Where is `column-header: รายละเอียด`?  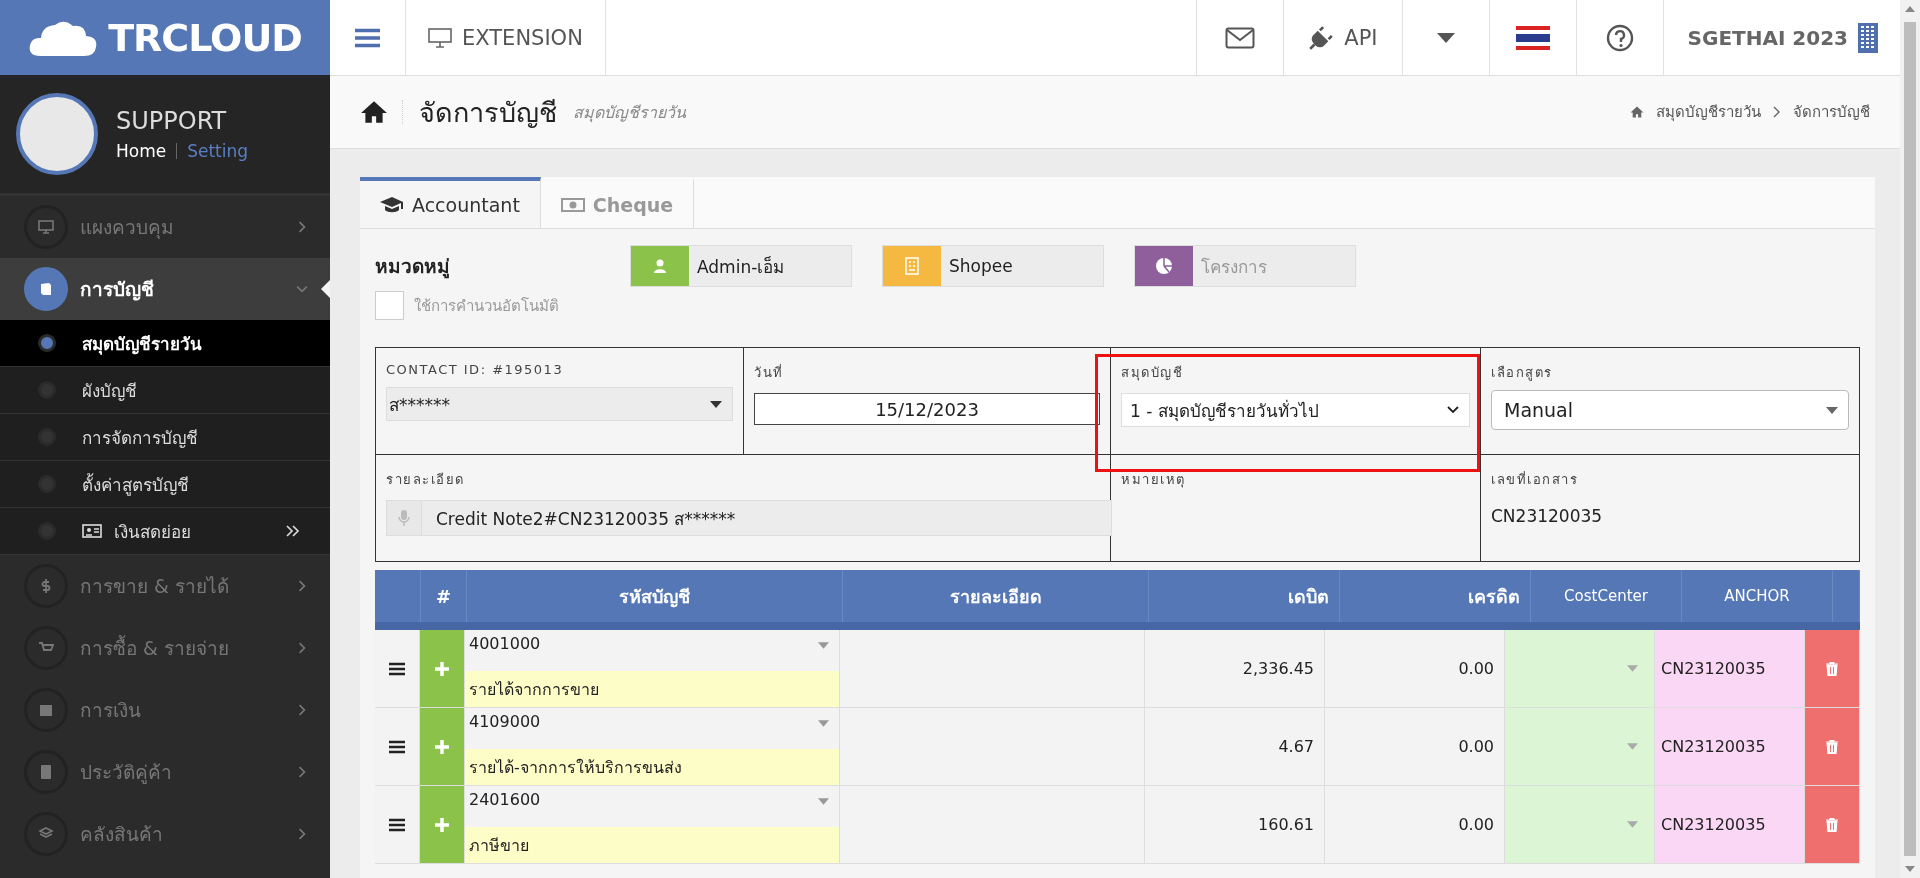 column-header: รายละเอียด is located at coordinates (996, 596).